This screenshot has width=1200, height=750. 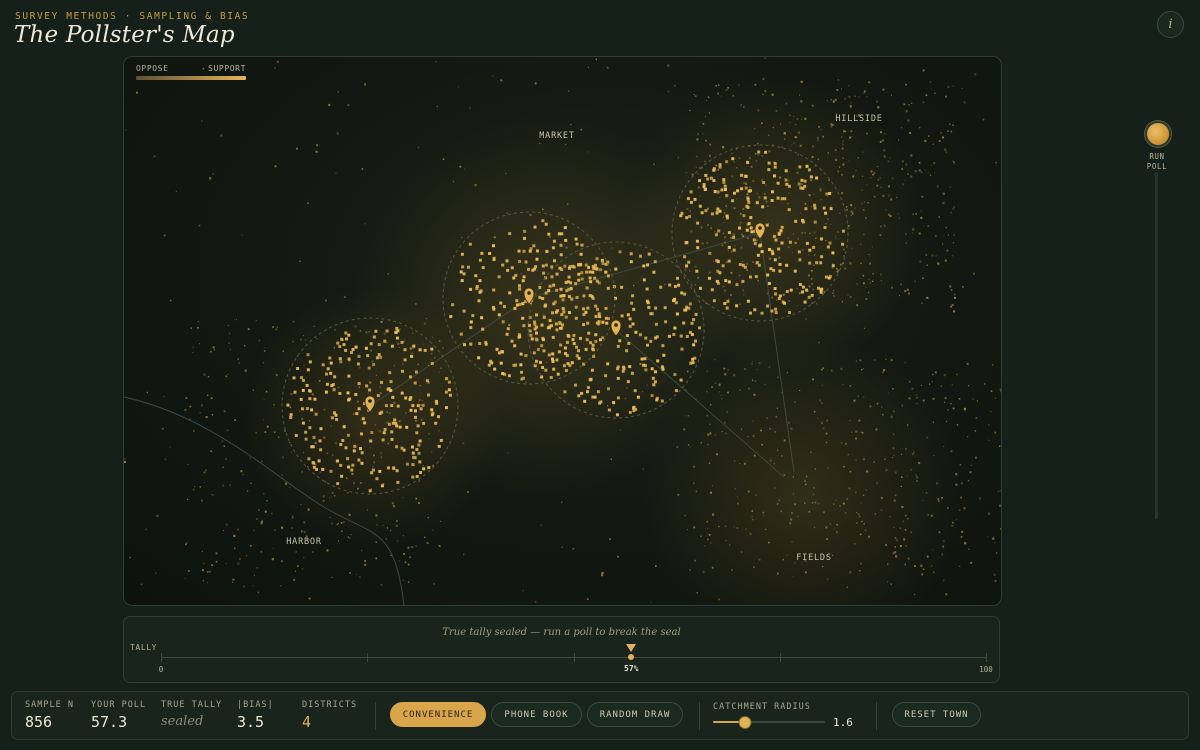 What do you see at coordinates (152, 68) in the screenshot?
I see `legend-oppose-label: OPPOSE` at bounding box center [152, 68].